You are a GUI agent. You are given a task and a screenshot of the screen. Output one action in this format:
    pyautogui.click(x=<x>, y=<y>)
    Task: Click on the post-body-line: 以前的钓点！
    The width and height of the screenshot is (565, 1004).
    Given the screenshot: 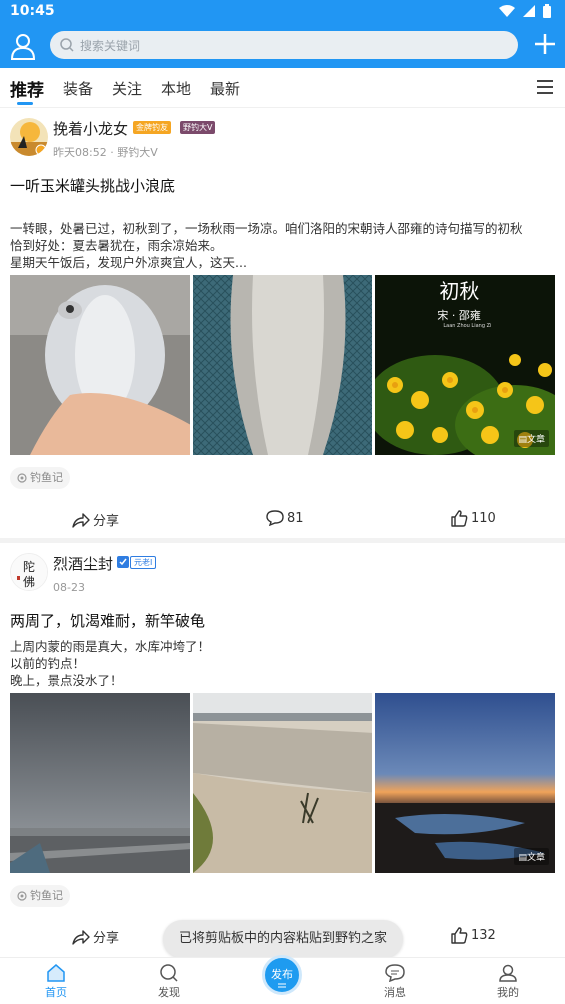 What is the action you would take?
    pyautogui.click(x=48, y=663)
    